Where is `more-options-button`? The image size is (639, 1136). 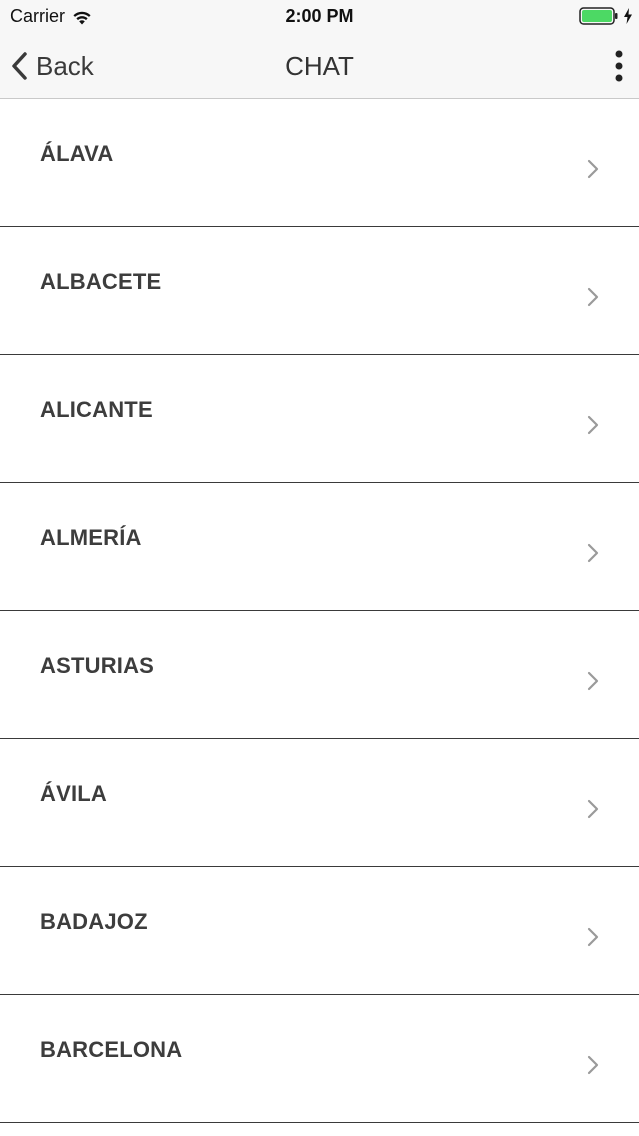 more-options-button is located at coordinates (619, 66).